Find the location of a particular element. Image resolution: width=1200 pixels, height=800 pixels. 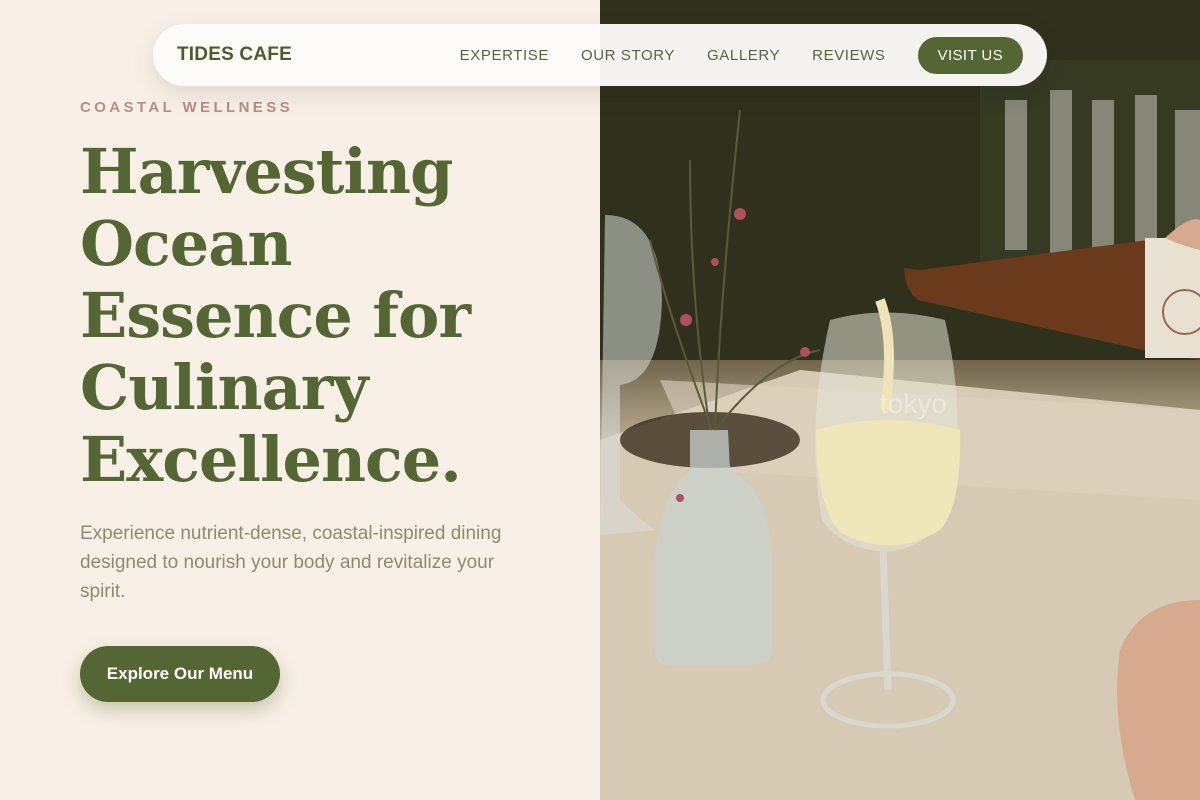

nav-link-reviews: REVIEWS is located at coordinates (848, 55).